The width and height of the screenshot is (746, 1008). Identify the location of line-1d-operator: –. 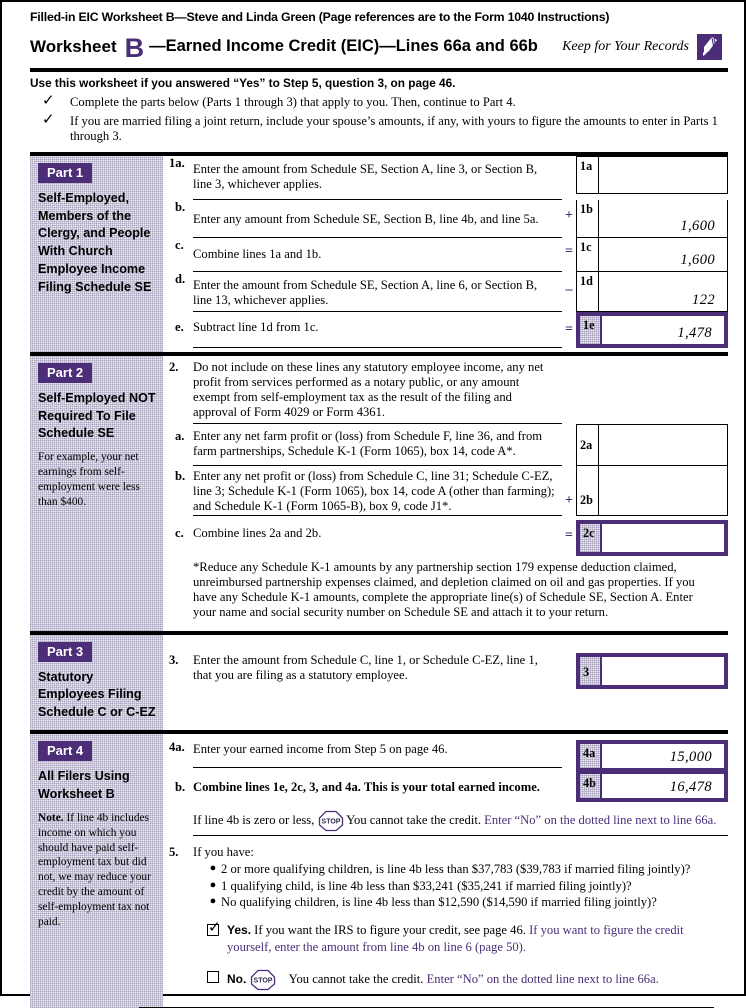
(569, 289).